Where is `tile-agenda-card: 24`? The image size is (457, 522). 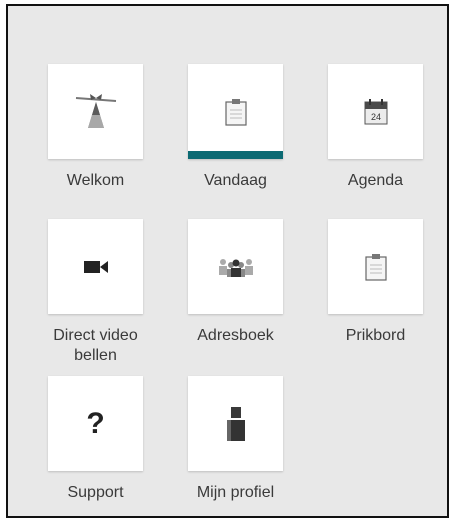
tile-agenda-card: 24 is located at coordinates (375, 111).